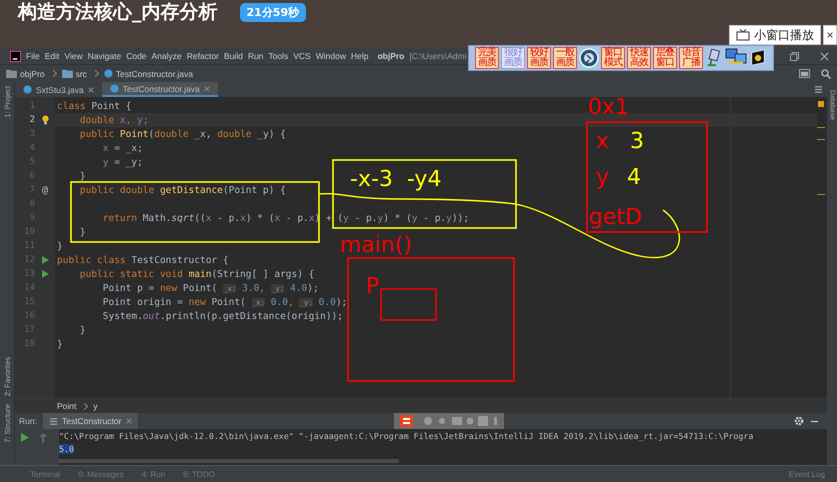 The width and height of the screenshot is (837, 482). I want to click on project-path: [C:\Users\Admi, so click(438, 56).